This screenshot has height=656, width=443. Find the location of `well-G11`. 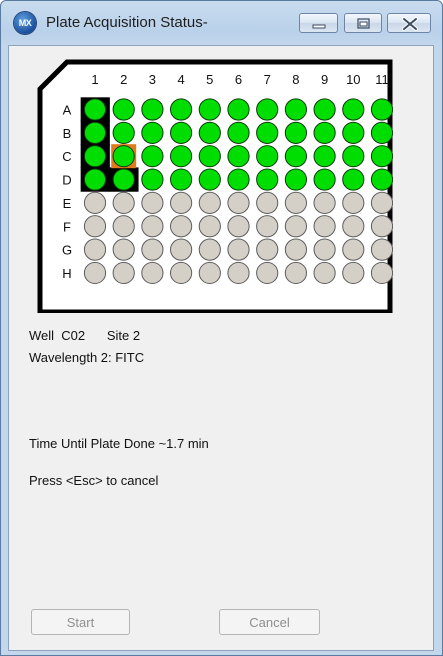

well-G11 is located at coordinates (381, 249).